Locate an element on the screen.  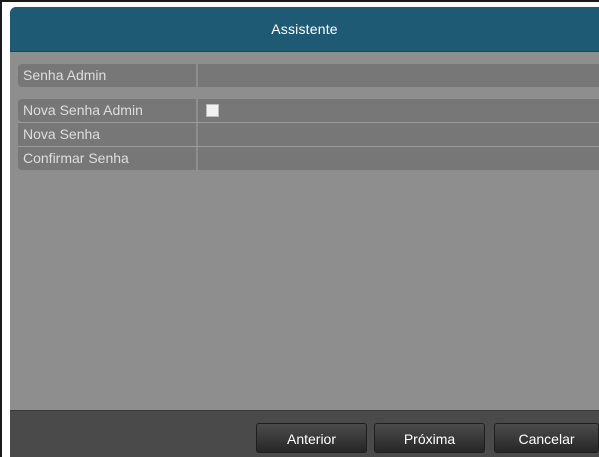
new-password-row: Nova Senha is located at coordinates (308, 134).